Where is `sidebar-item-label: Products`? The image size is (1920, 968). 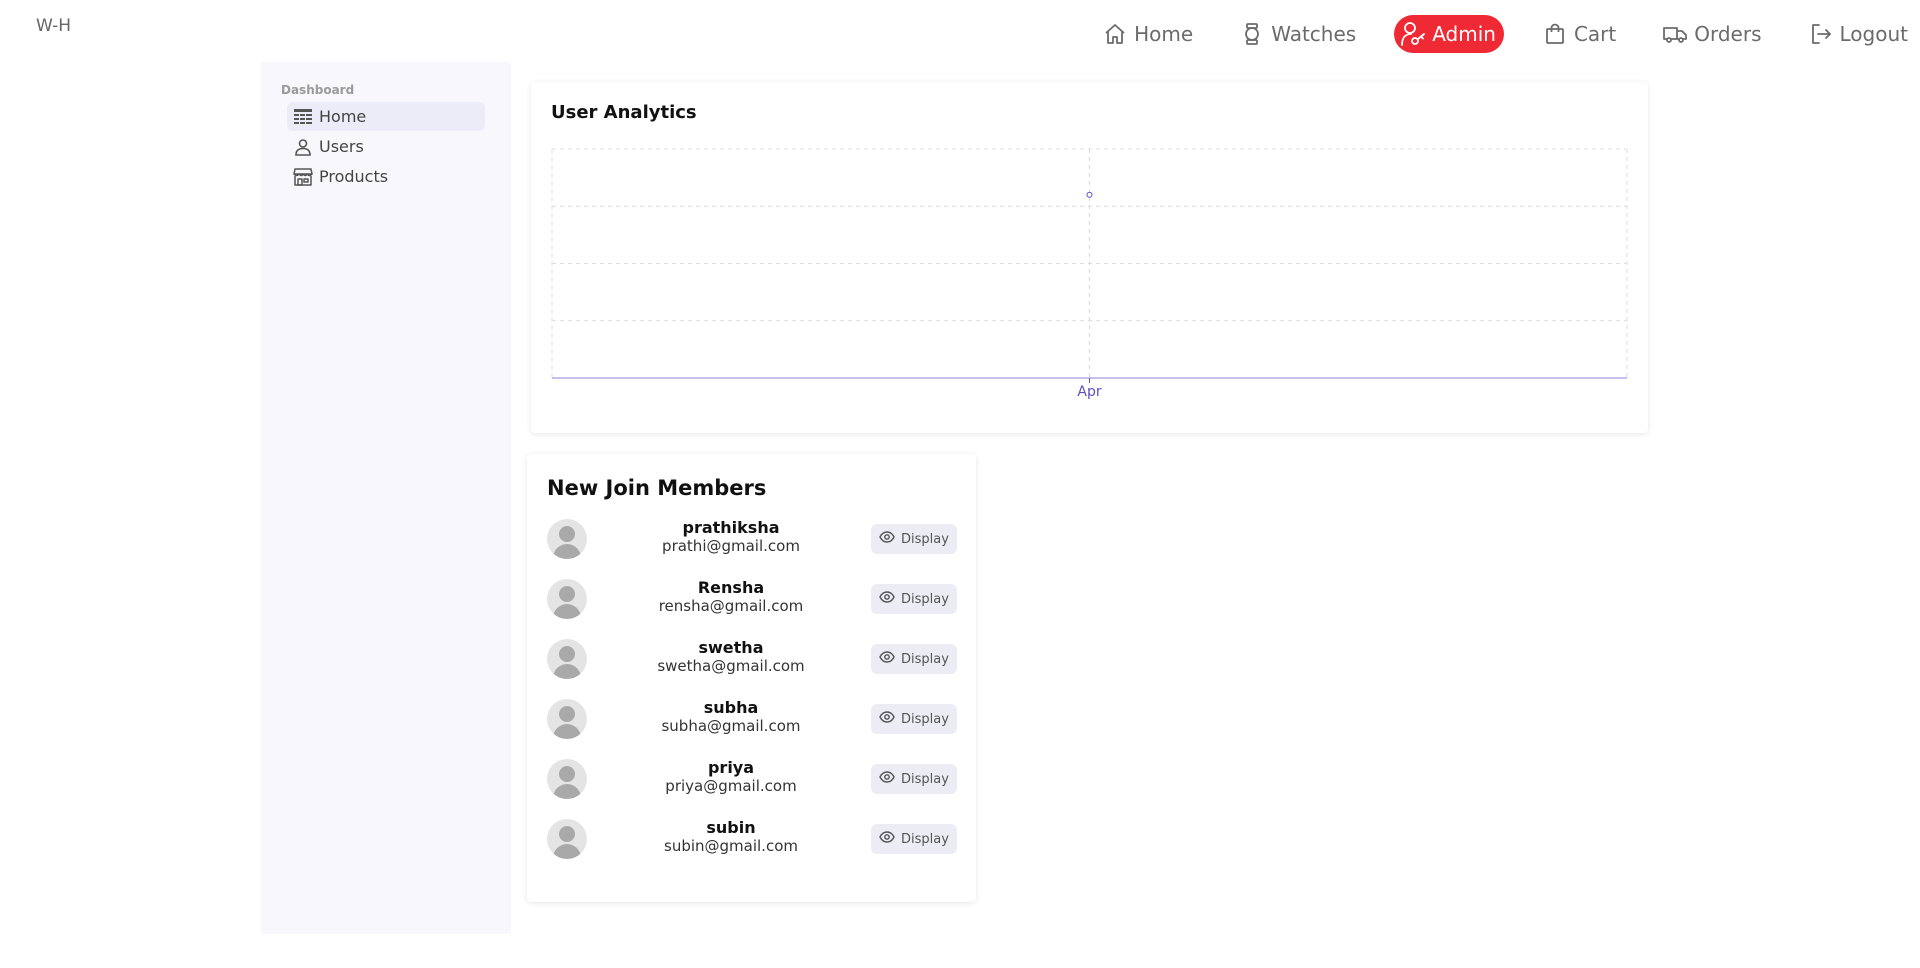
sidebar-item-label: Products is located at coordinates (354, 176).